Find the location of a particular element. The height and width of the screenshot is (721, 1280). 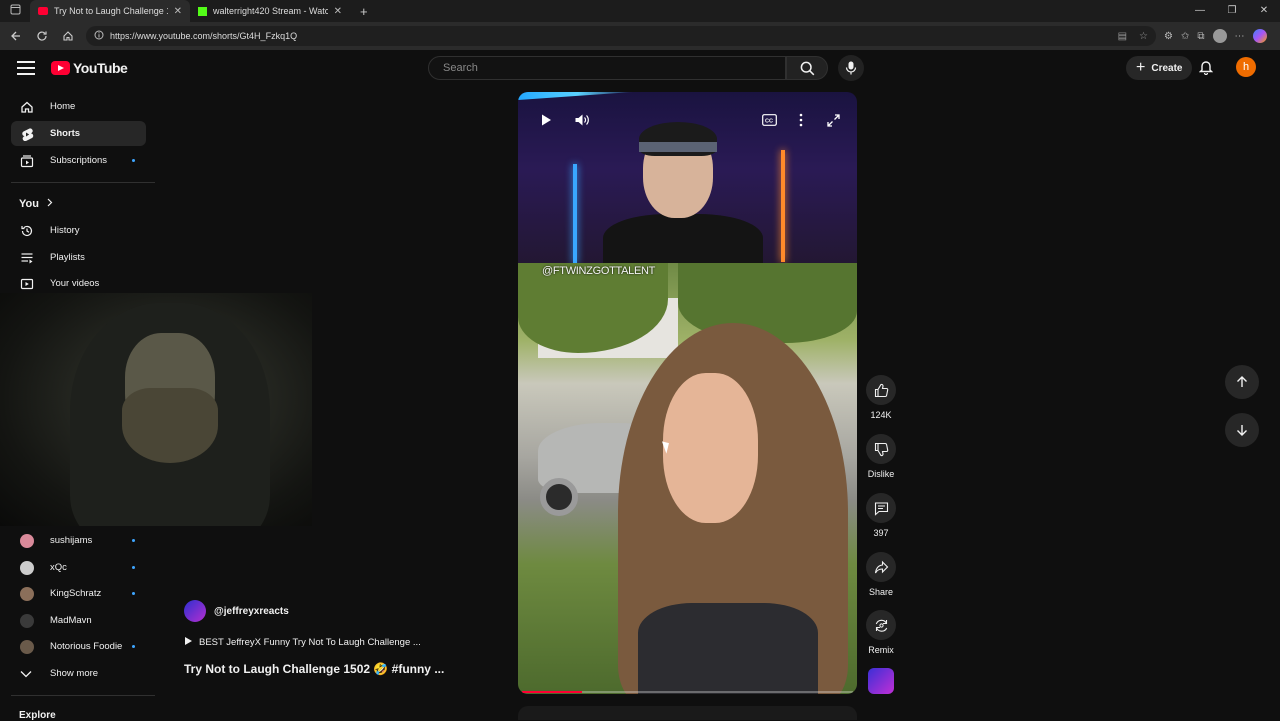

sidebar-item-history: History is located at coordinates (78, 230).